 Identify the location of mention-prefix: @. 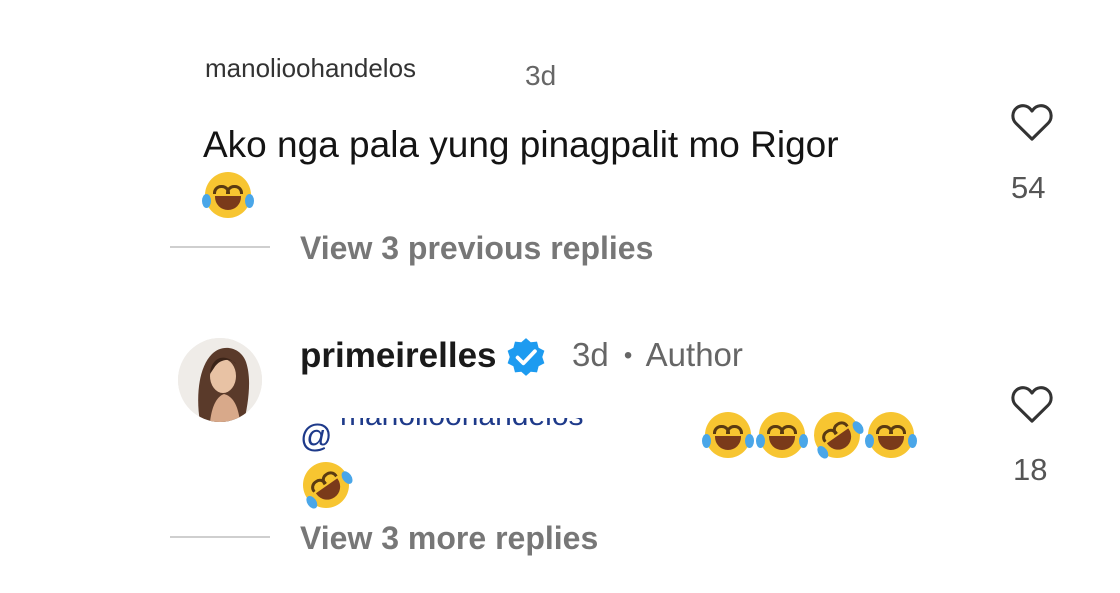
(316, 436).